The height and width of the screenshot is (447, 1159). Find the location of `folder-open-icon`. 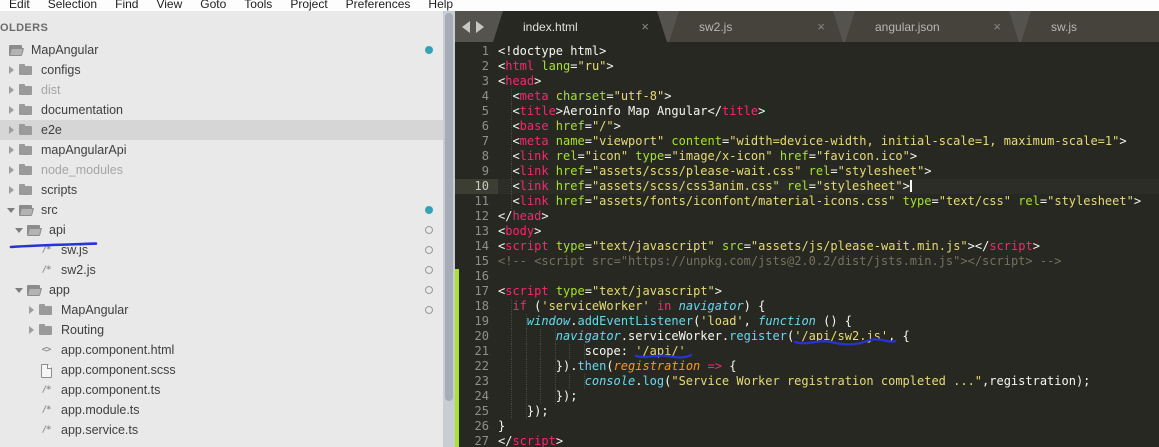

folder-open-icon is located at coordinates (34, 290).